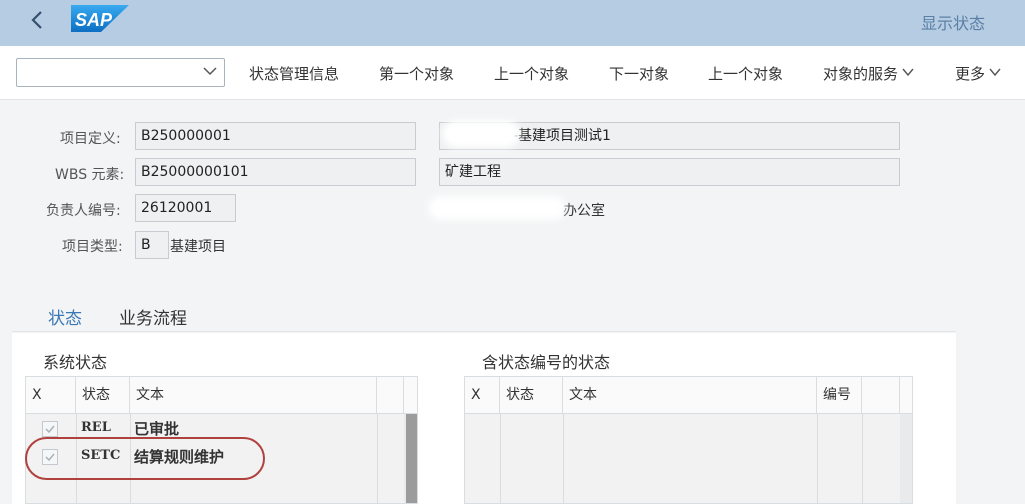 Image resolution: width=1025 pixels, height=504 pixels. What do you see at coordinates (101, 455) in the screenshot?
I see `row-status: SETC` at bounding box center [101, 455].